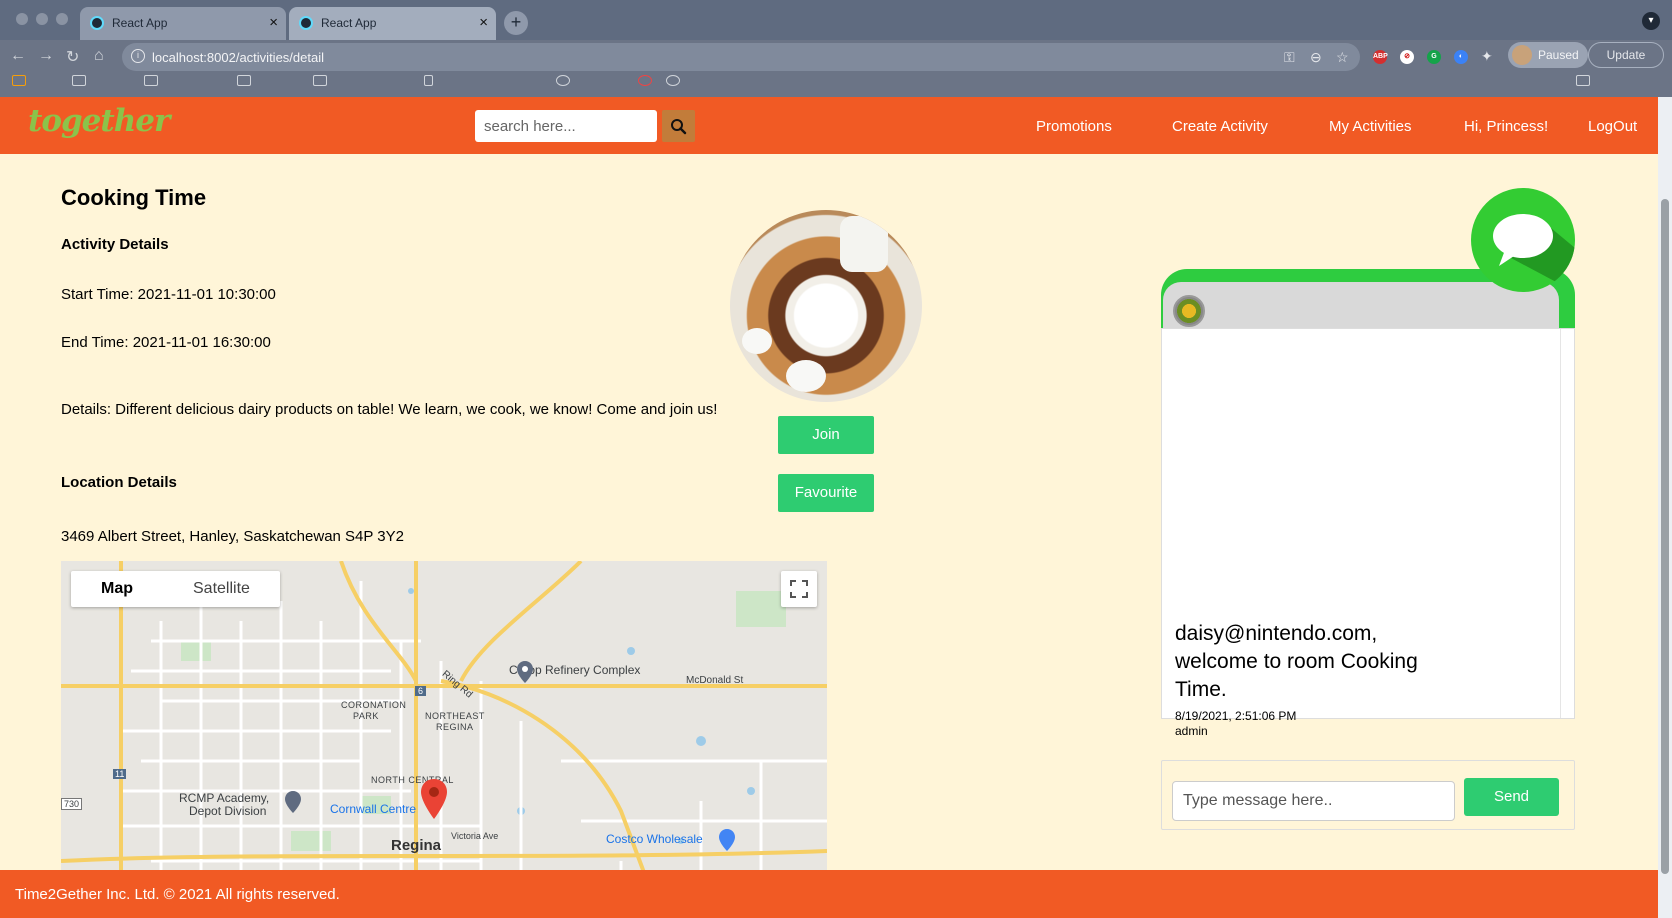 This screenshot has width=1672, height=918. Describe the element at coordinates (1236, 716) in the screenshot. I see `chat-message-timestamp: 8/19/2021, 2:51:06 PM` at that location.